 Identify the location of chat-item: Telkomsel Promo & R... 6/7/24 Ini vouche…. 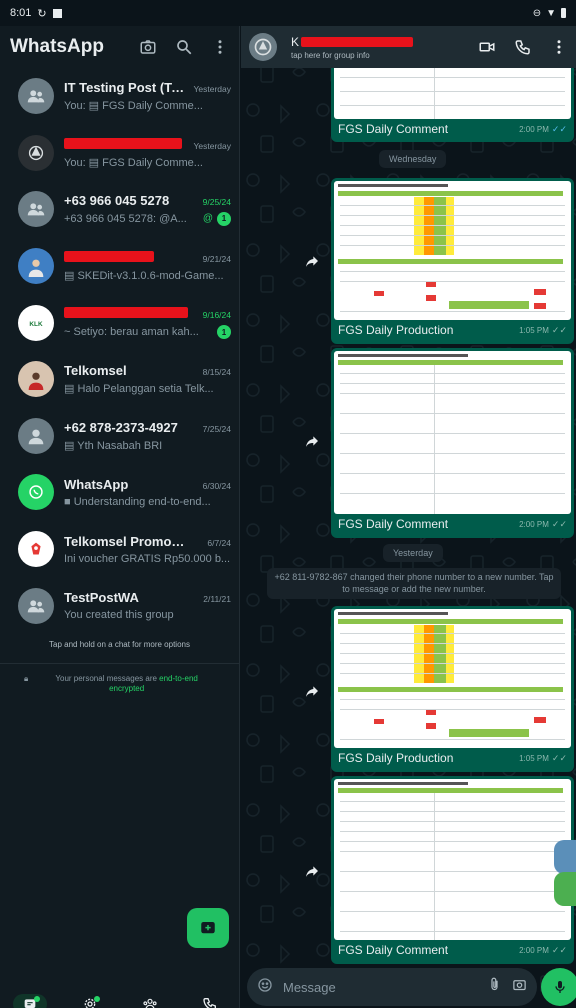
(119, 549).